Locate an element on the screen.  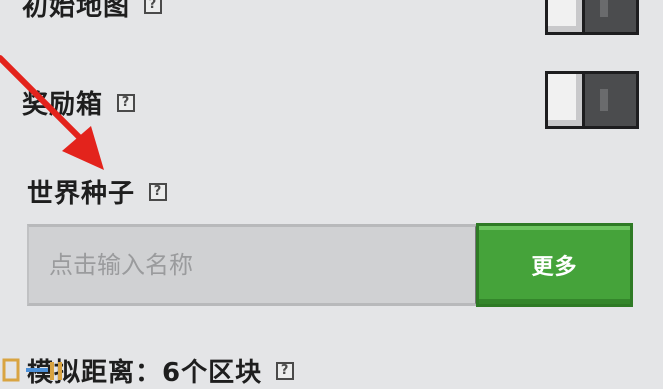
world-seed-label: 世界种子 is located at coordinates (81, 194).